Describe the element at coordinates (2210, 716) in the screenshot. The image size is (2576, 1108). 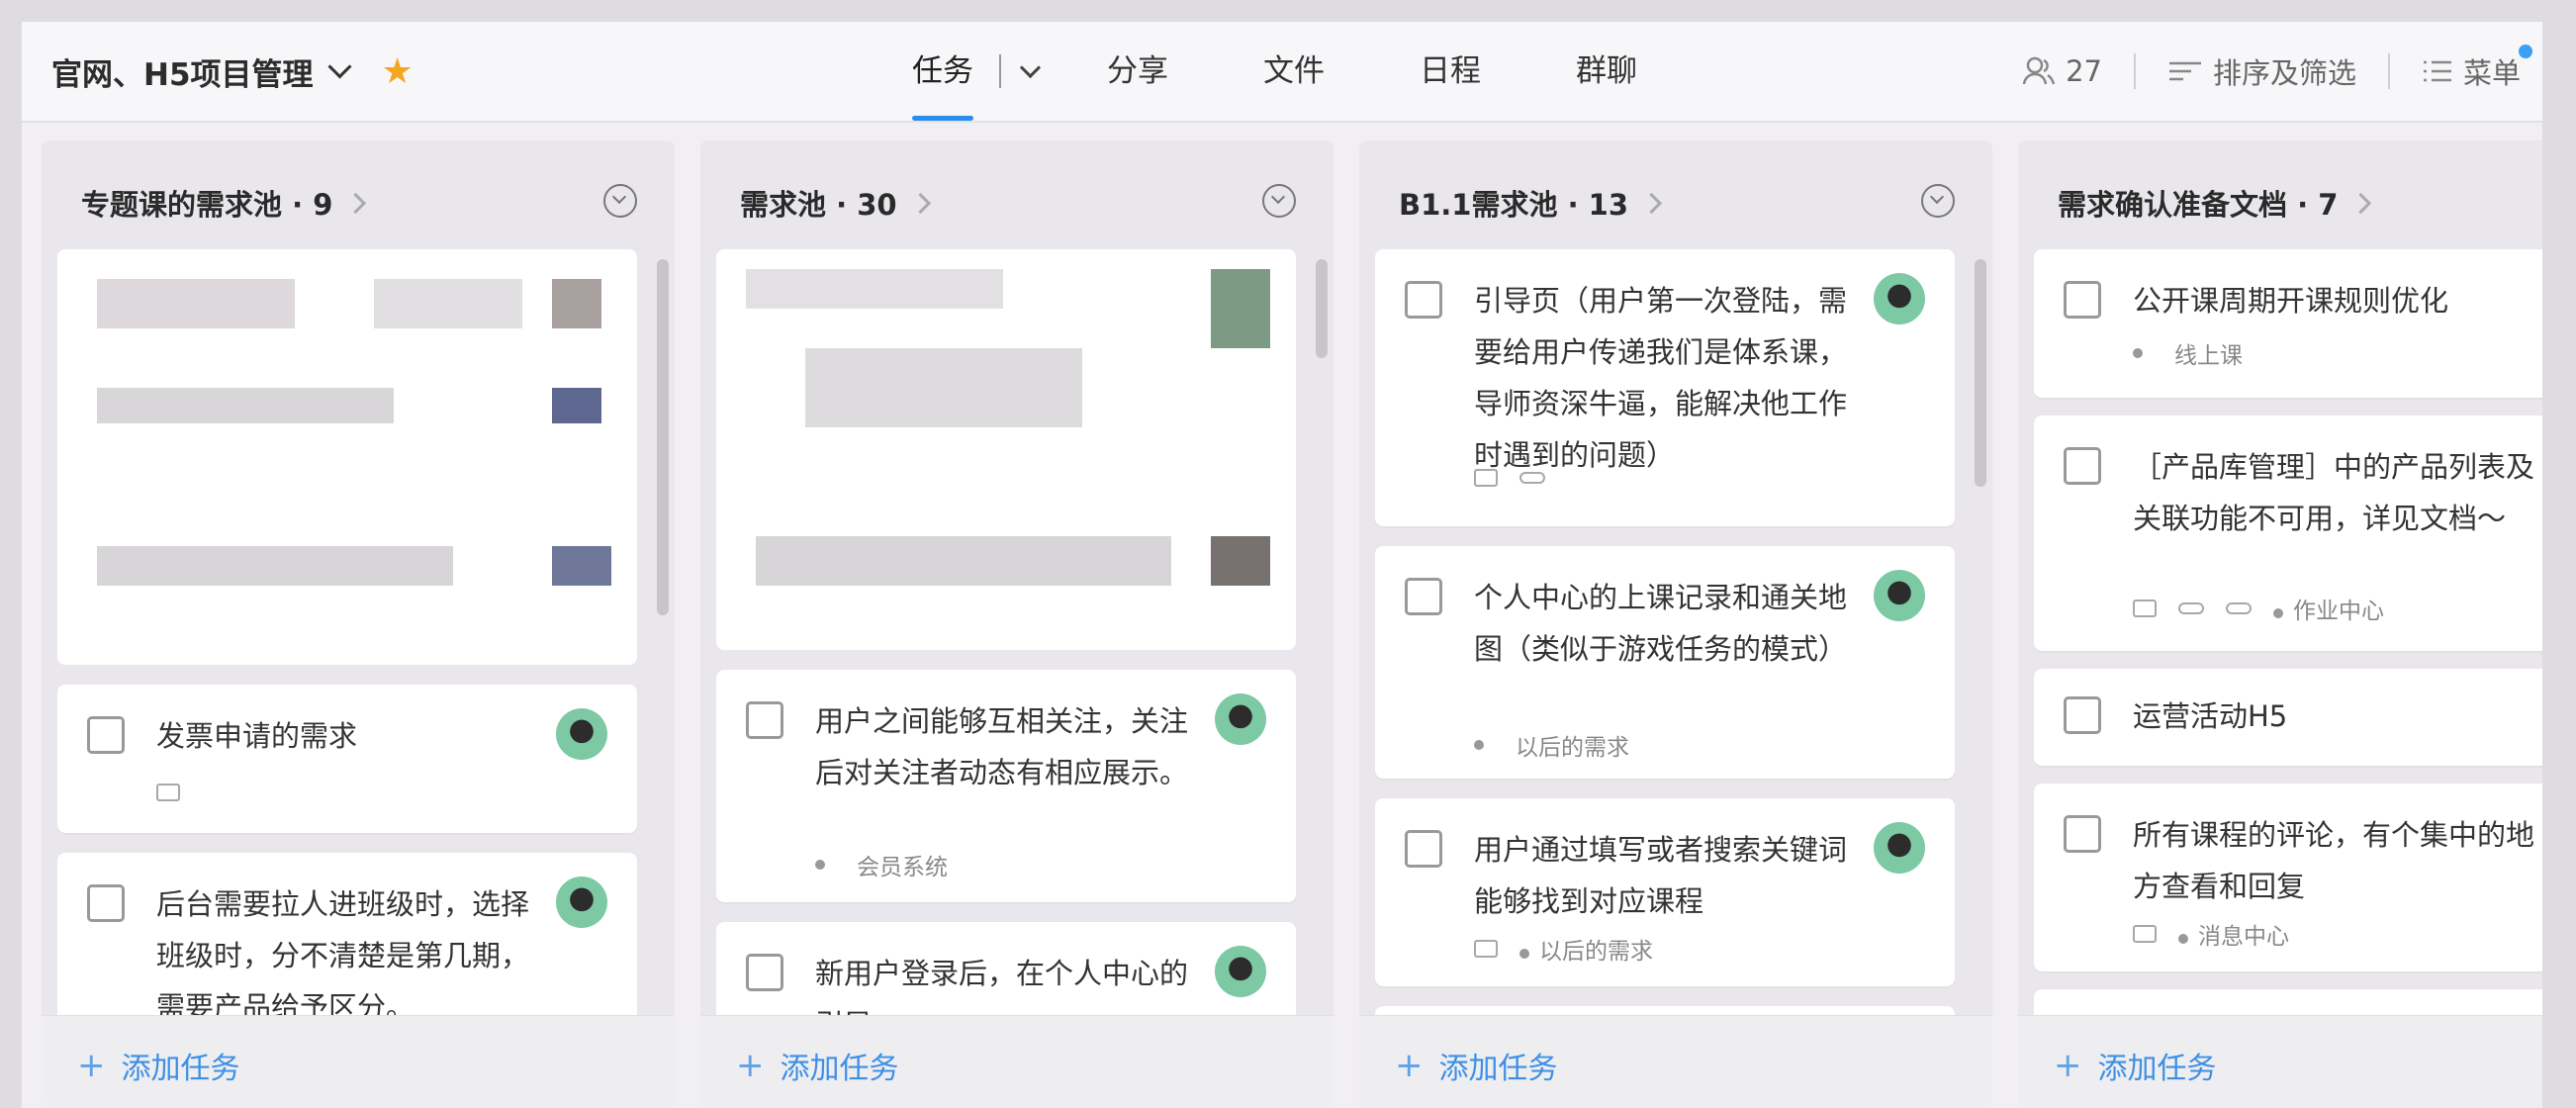
I see `task-title: 运营活动H5` at that location.